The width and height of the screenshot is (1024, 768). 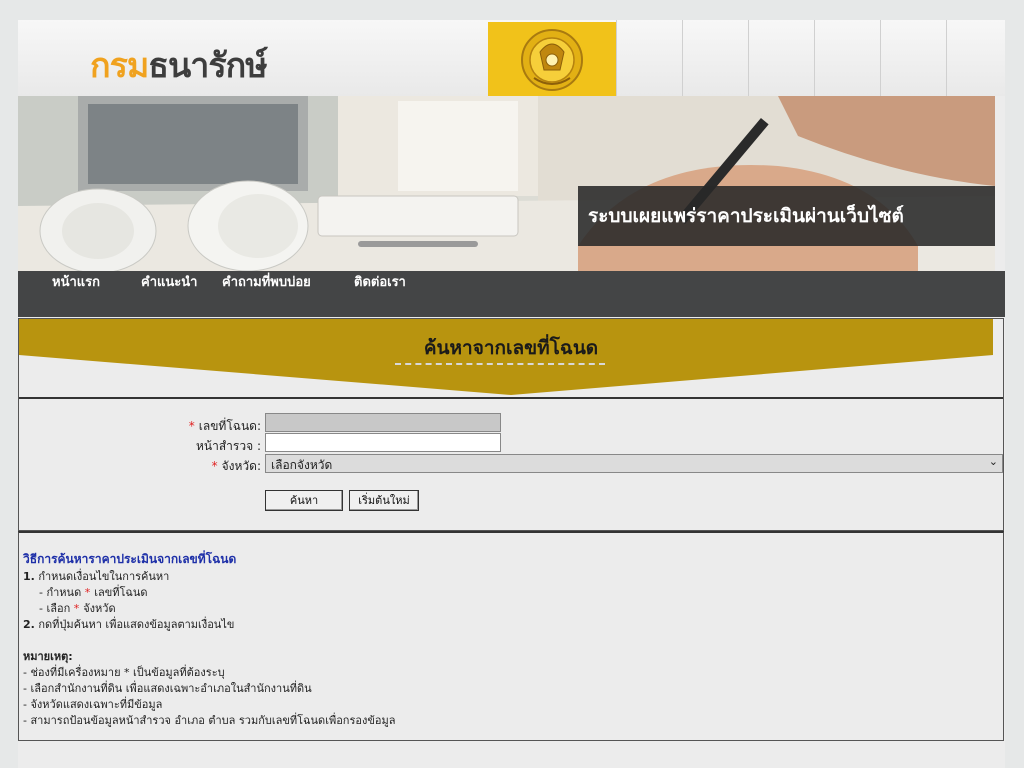 What do you see at coordinates (380, 294) in the screenshot?
I see `nav-item-contact: ติดต่อเรา` at bounding box center [380, 294].